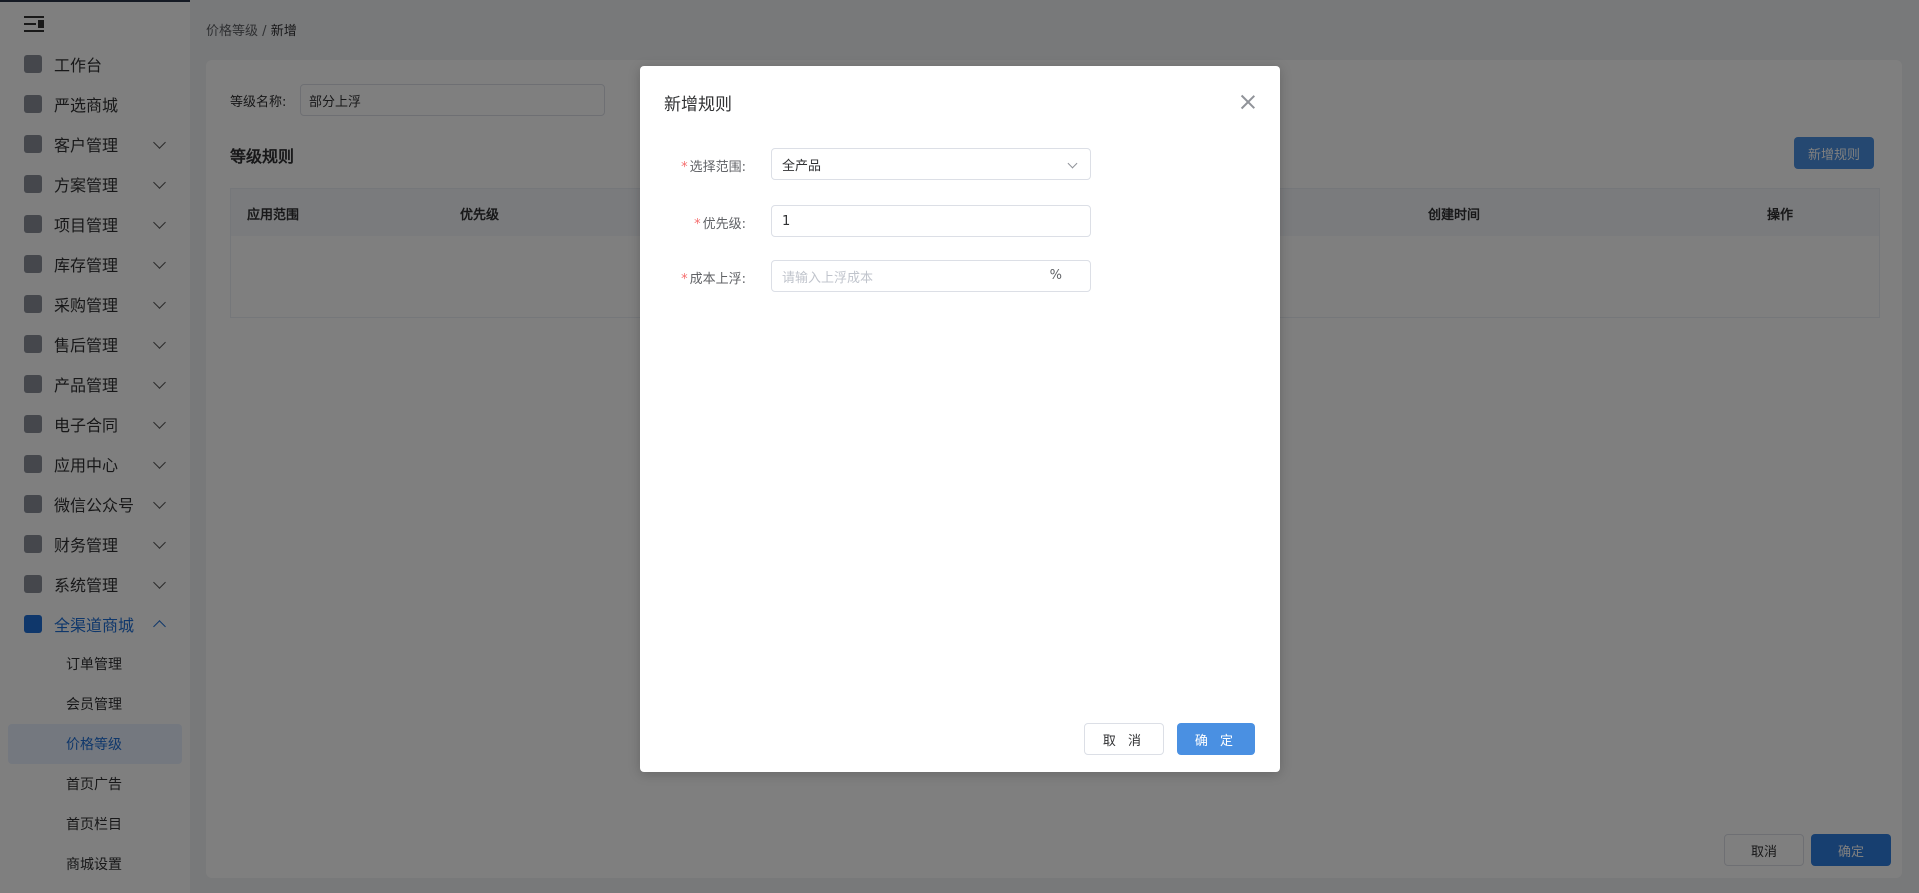 The image size is (1919, 893). I want to click on cost-label: * 成本上浮:, so click(713, 279).